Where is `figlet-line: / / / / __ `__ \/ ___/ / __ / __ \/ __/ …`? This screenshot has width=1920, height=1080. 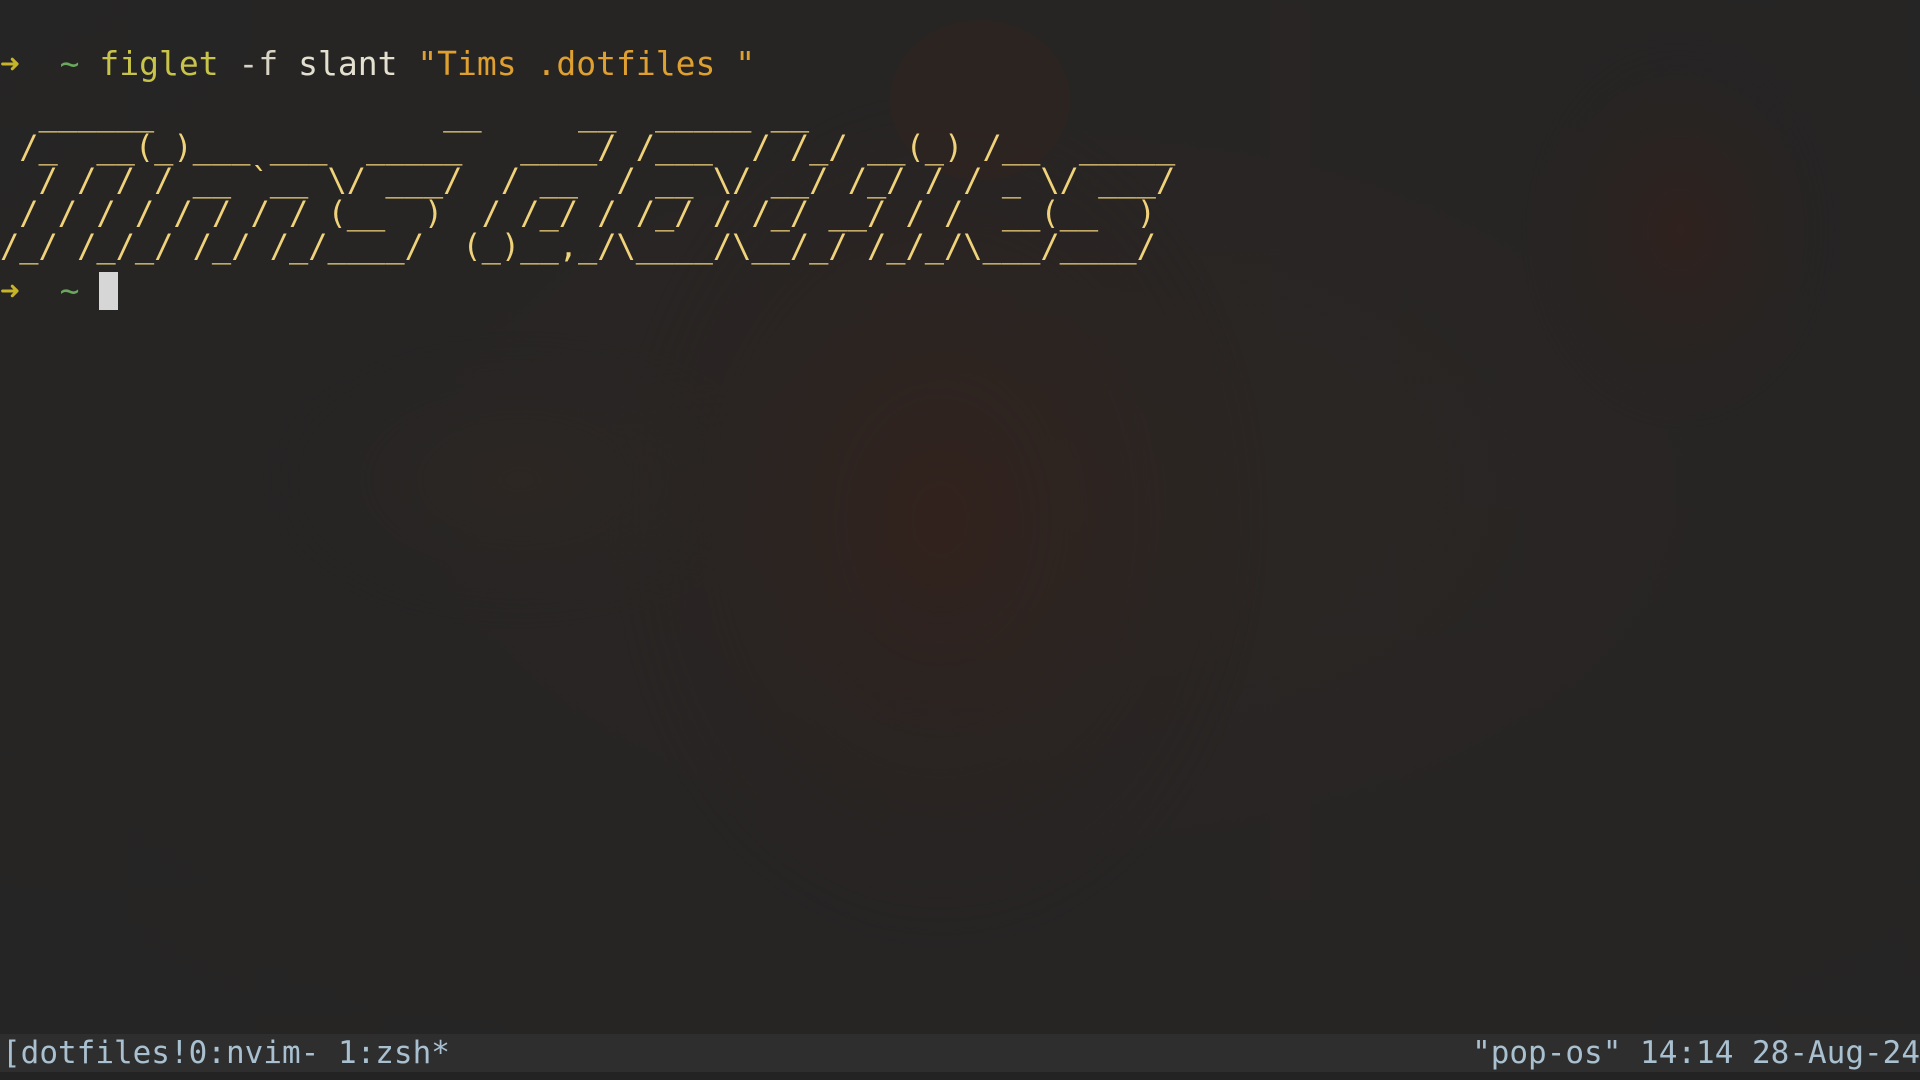
figlet-line: / / / / __ `__ \/ ___/ / __ / __ \/ __/ … is located at coordinates (588, 180).